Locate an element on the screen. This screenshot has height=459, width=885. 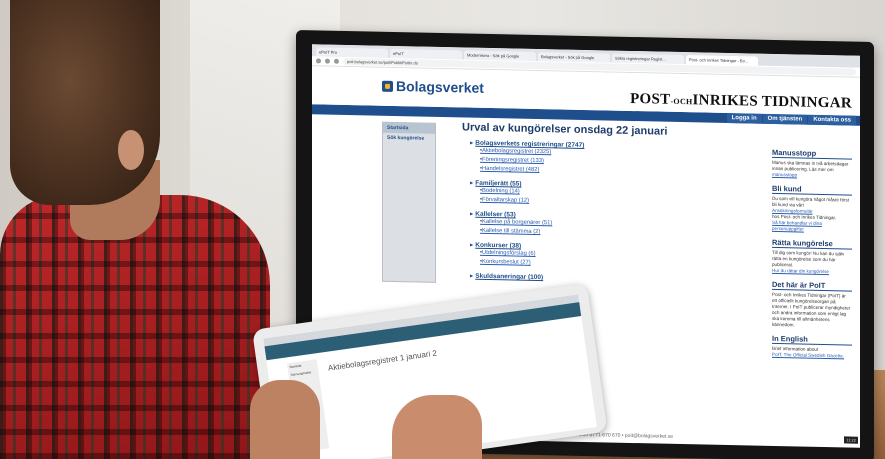
sidebar-link: PoIT, The Official Swedish Gazette. is located at coordinates (812, 356).